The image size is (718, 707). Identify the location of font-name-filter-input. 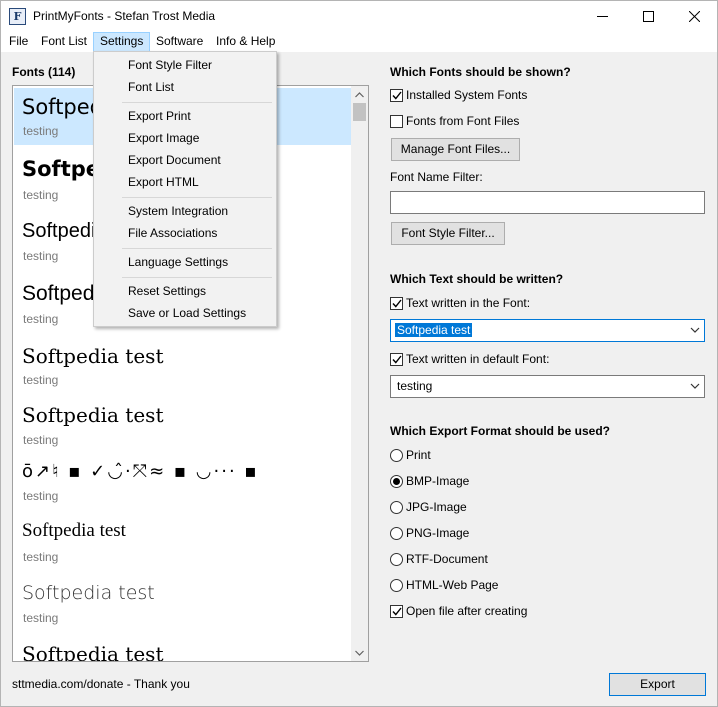
(547, 202).